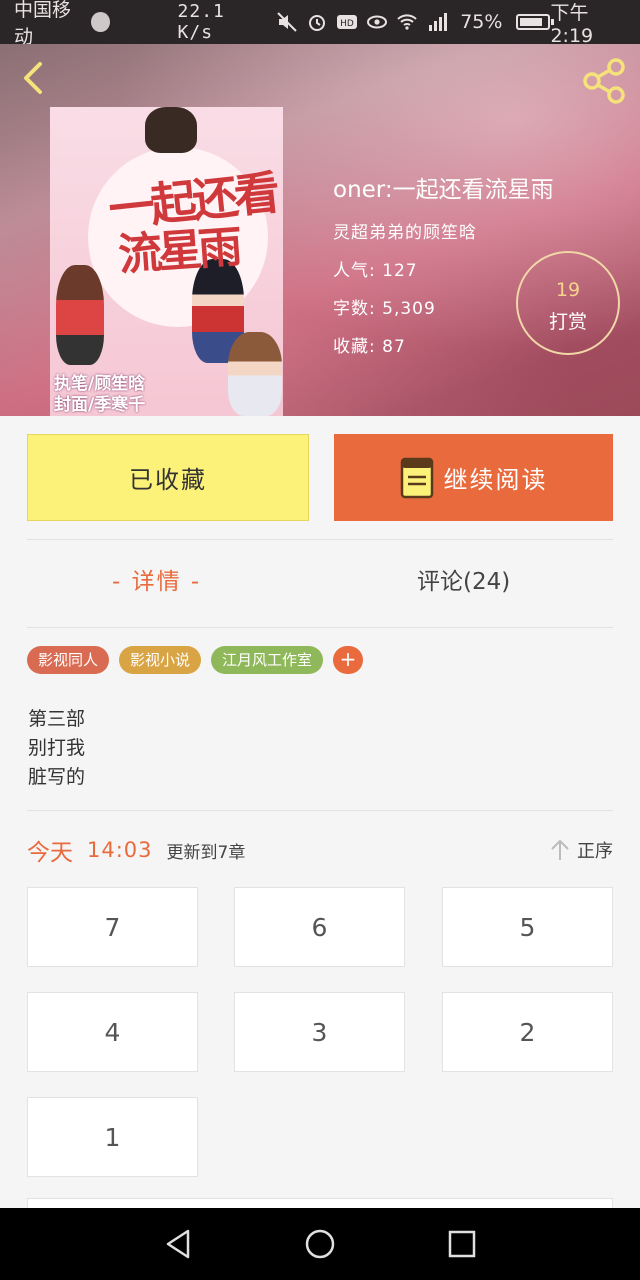  I want to click on cover-author-line: 执笔/顾笙晗, so click(100, 384).